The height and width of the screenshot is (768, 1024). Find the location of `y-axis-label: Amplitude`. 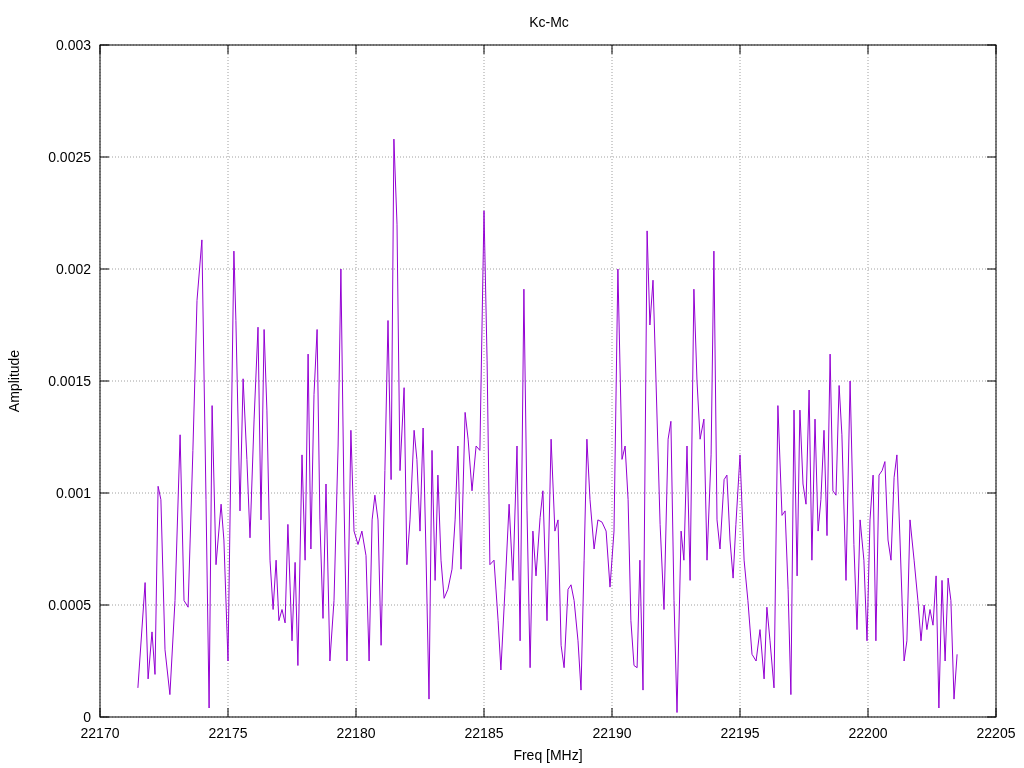

y-axis-label: Amplitude is located at coordinates (14, 381).